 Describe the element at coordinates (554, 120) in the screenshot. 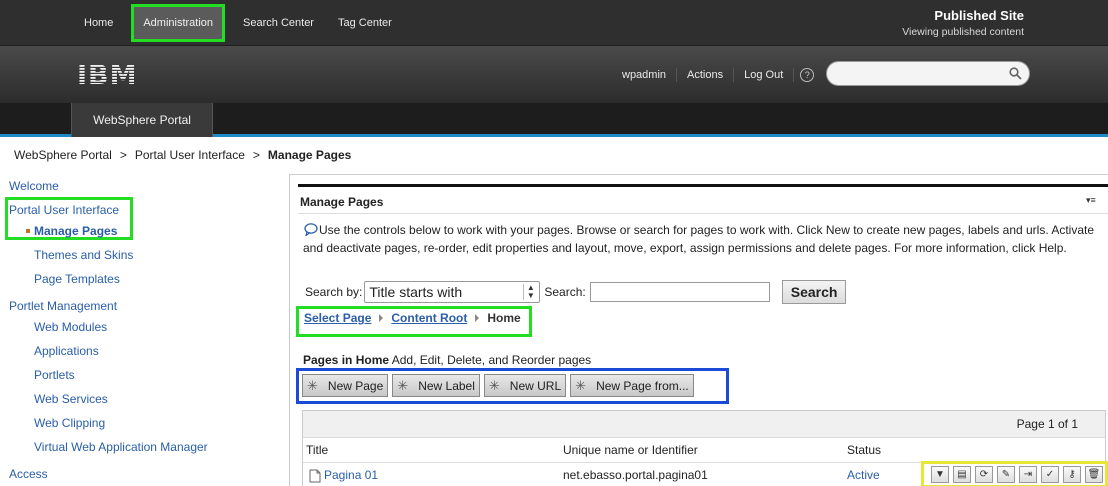

I see `tab-bar: WebSphere Portal` at that location.